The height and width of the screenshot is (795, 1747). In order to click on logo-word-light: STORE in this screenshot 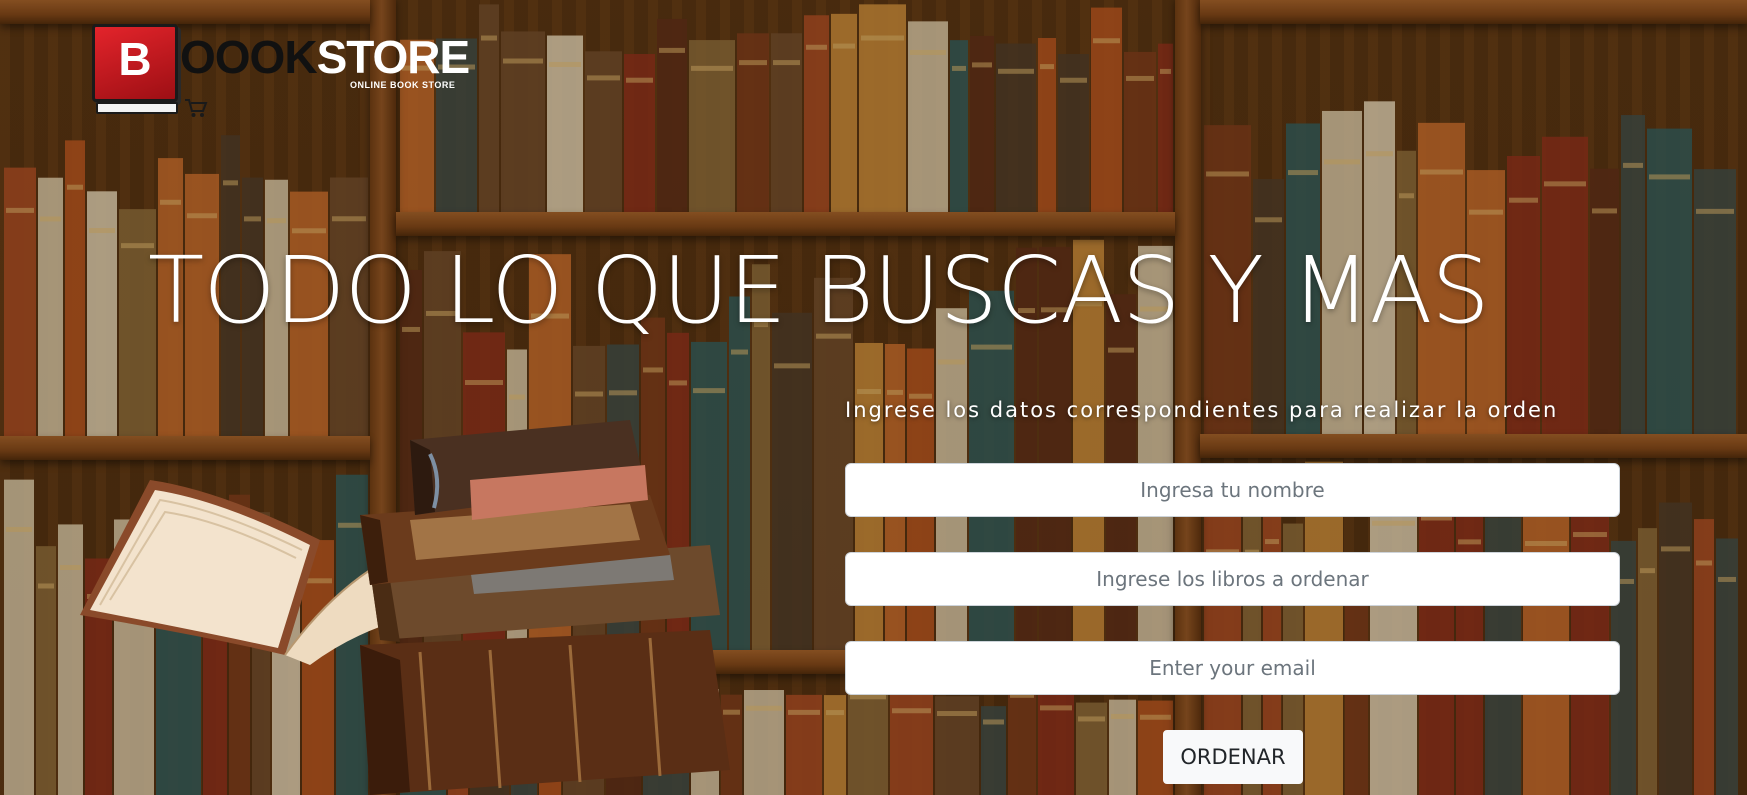, I will do `click(393, 57)`.